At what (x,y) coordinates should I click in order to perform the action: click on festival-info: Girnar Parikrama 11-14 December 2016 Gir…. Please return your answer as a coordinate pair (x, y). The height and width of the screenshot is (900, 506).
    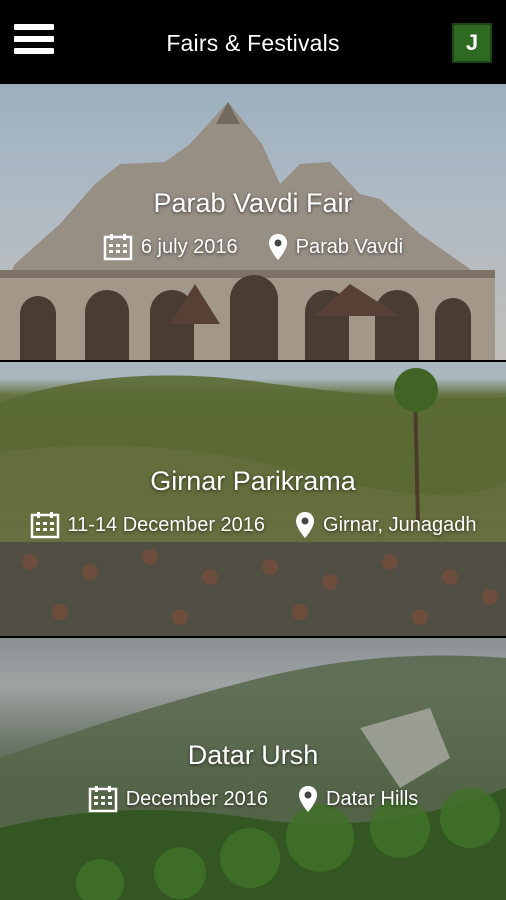
    Looking at the image, I should click on (253, 502).